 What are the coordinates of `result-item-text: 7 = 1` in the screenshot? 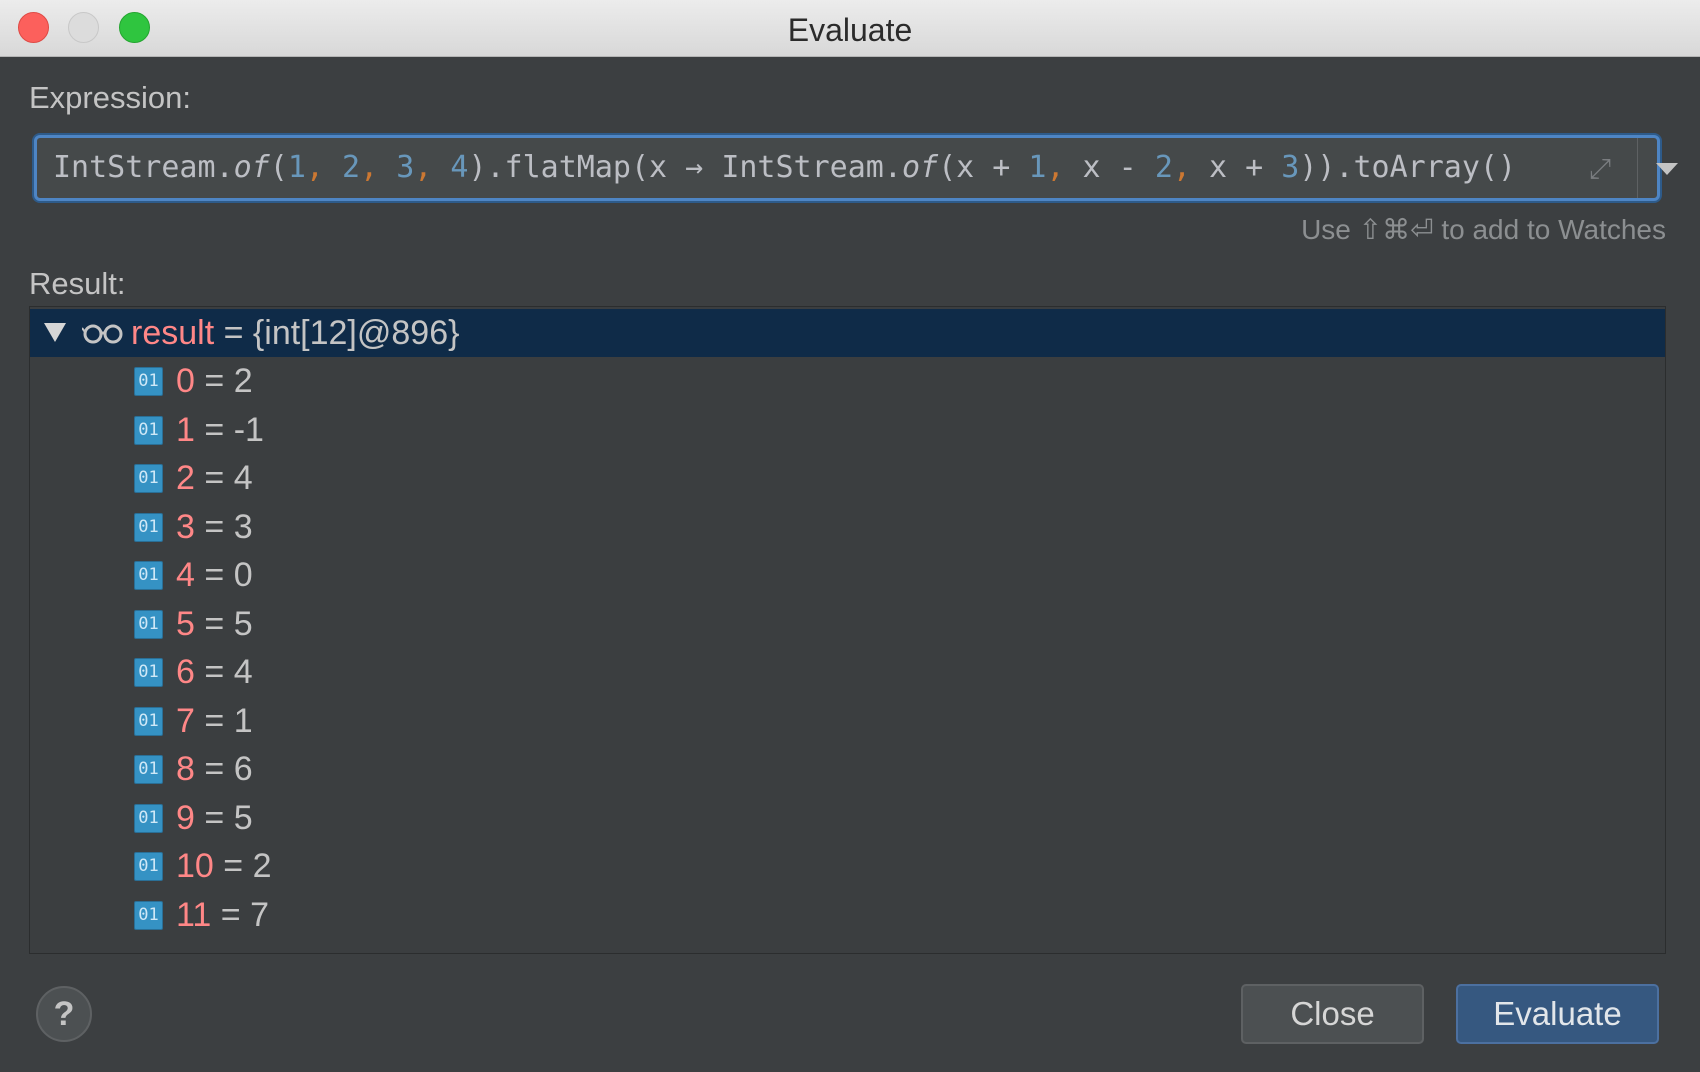 It's located at (214, 721).